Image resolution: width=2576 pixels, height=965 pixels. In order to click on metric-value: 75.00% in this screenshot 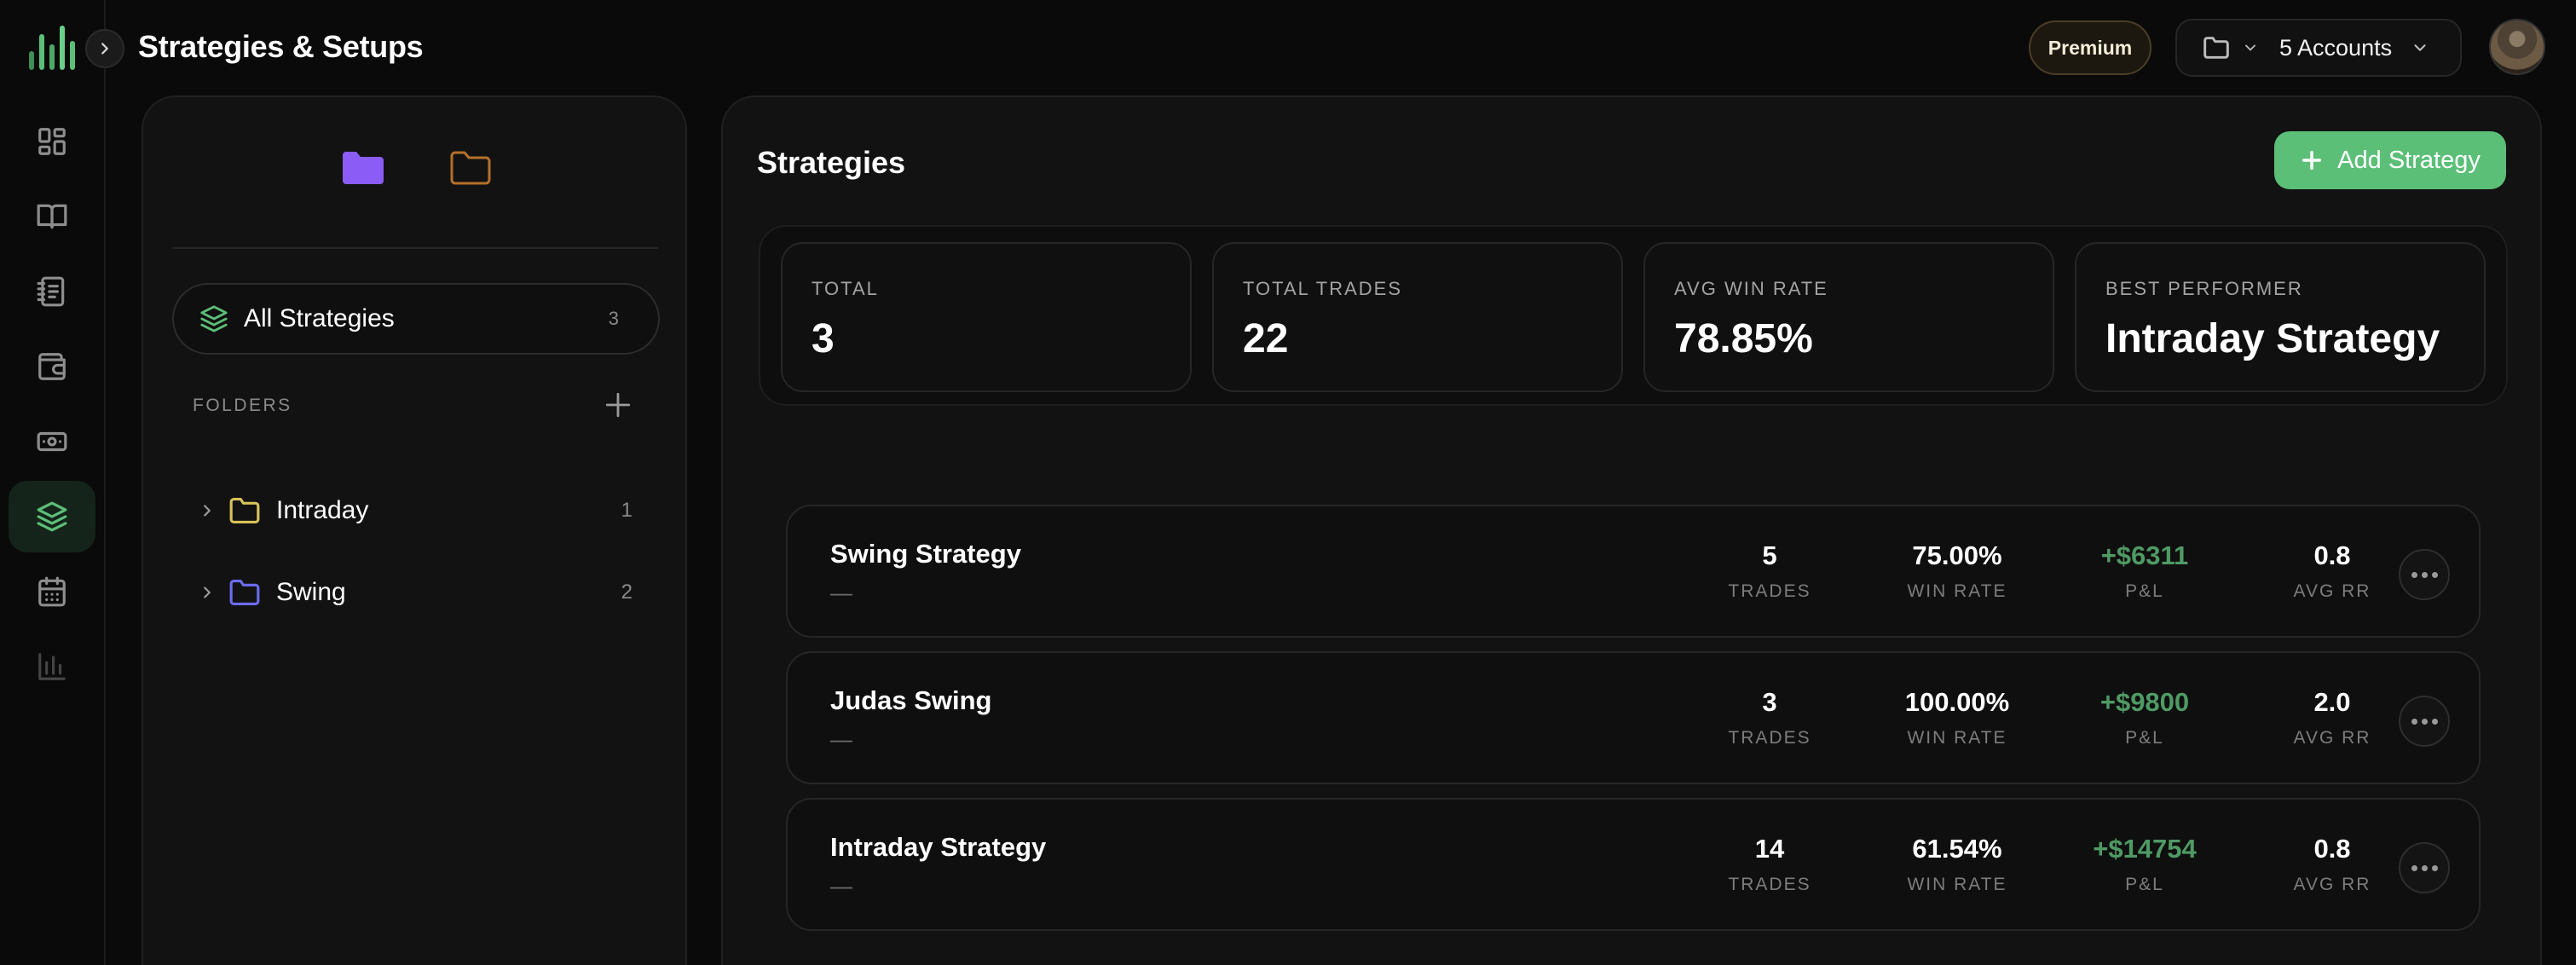, I will do `click(1957, 555)`.